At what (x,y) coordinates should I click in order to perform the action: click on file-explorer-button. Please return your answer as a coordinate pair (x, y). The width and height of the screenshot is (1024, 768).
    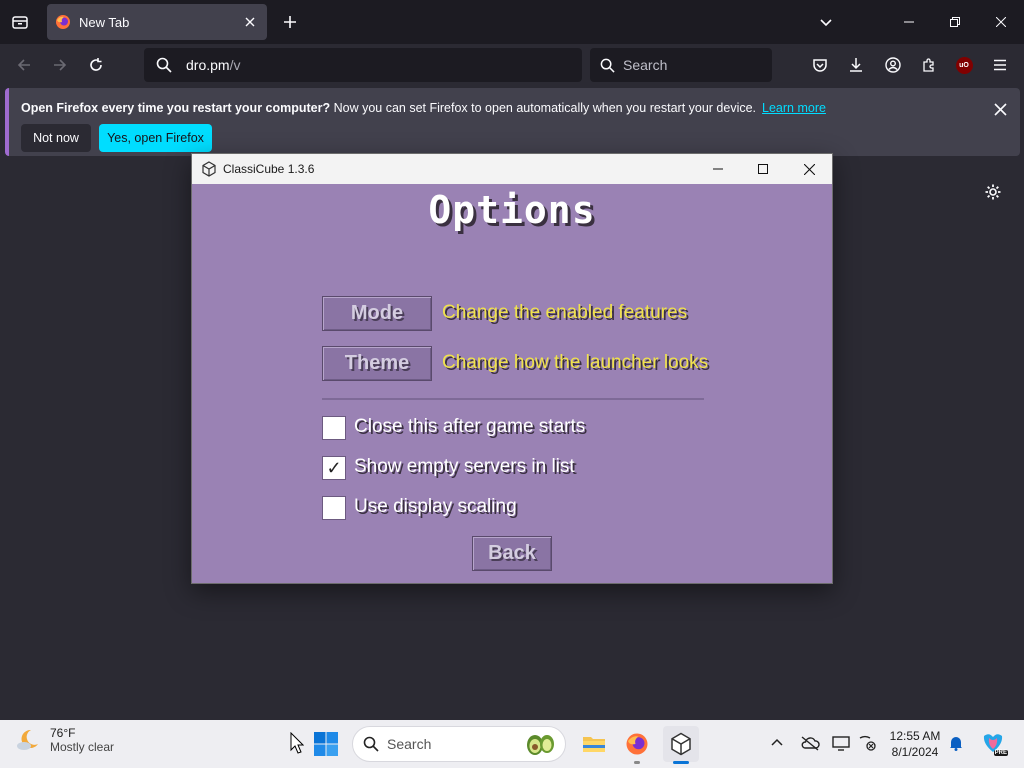
    Looking at the image, I should click on (594, 744).